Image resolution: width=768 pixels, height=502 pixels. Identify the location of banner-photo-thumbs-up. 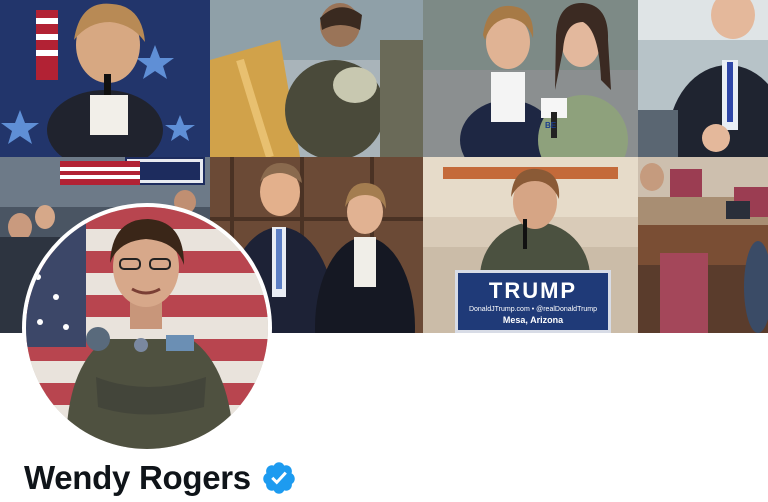
(703, 78).